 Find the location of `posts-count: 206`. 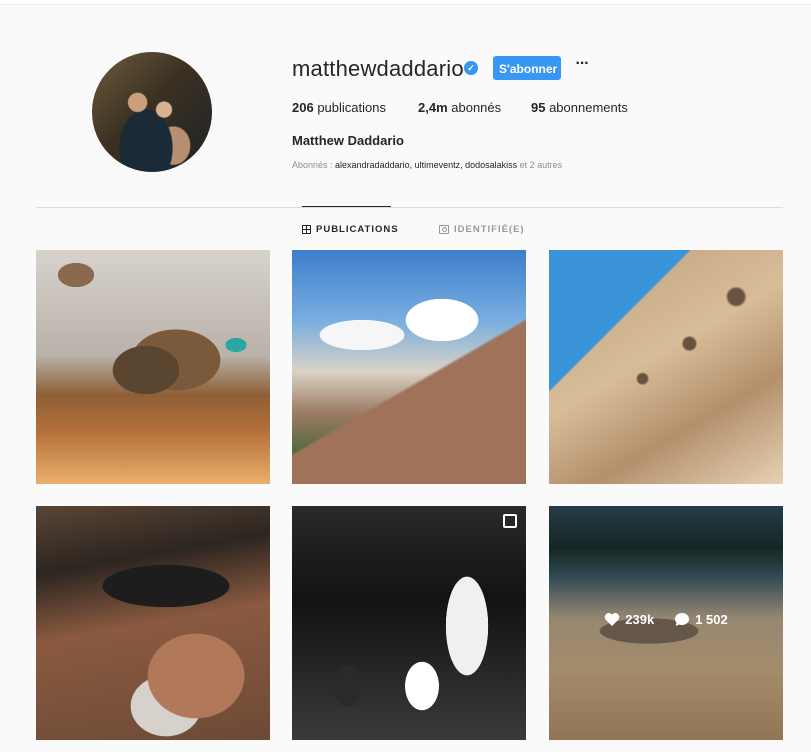

posts-count: 206 is located at coordinates (303, 107).